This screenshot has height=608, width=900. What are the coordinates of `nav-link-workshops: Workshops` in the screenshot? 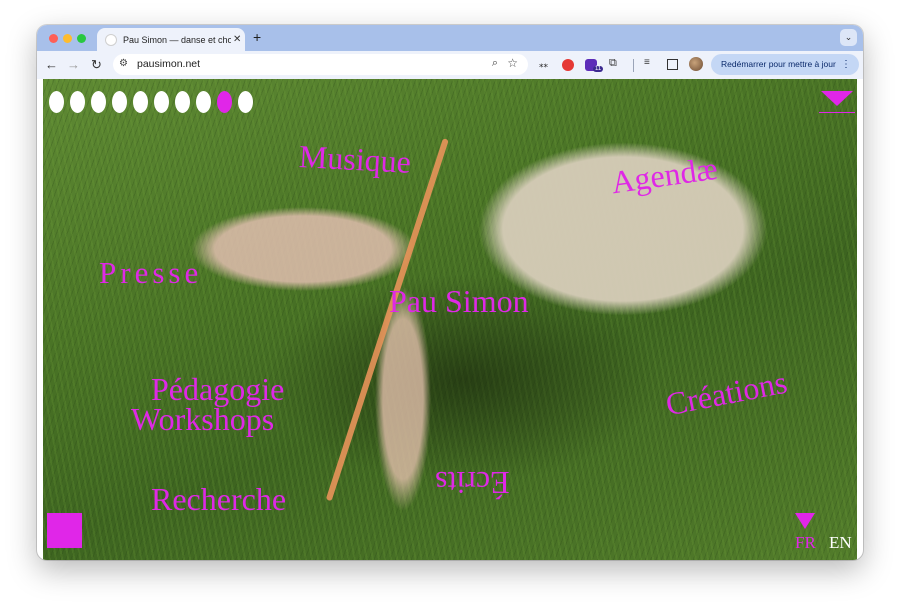 It's located at (202, 419).